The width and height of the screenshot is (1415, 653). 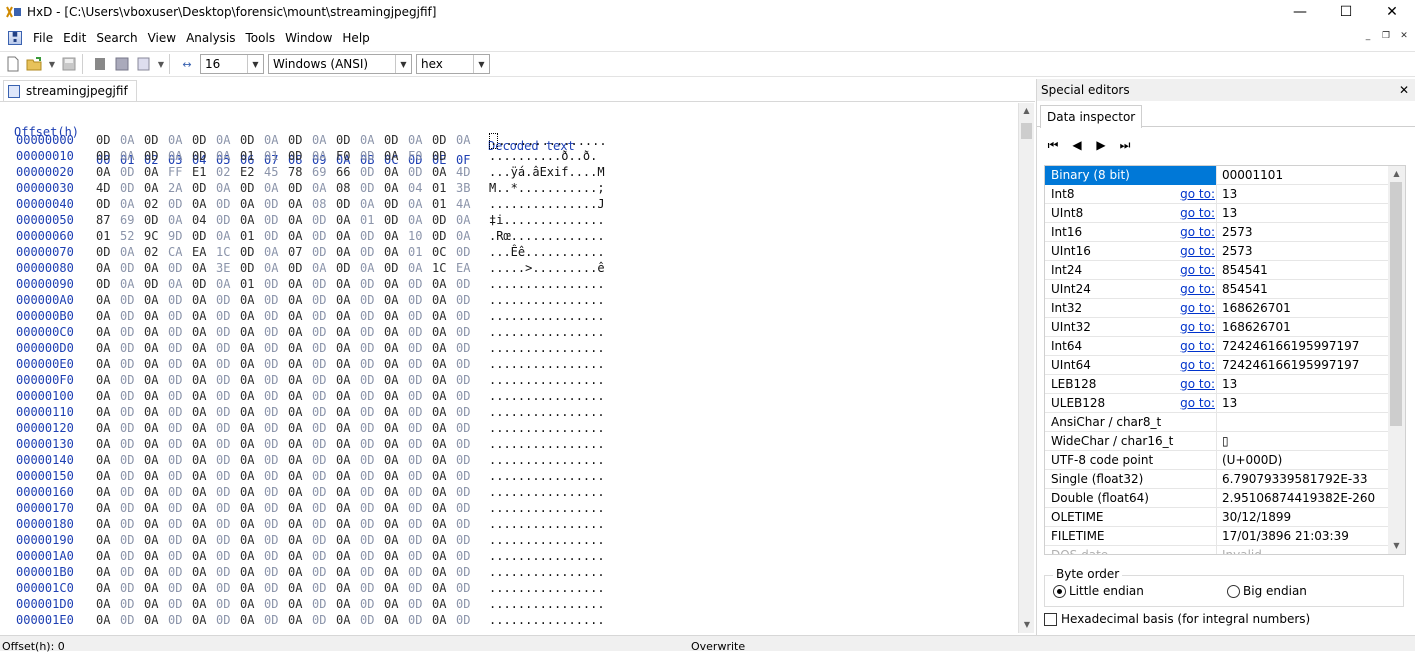 What do you see at coordinates (1252, 460) in the screenshot?
I see `inspector-field-value: (U+000D)` at bounding box center [1252, 460].